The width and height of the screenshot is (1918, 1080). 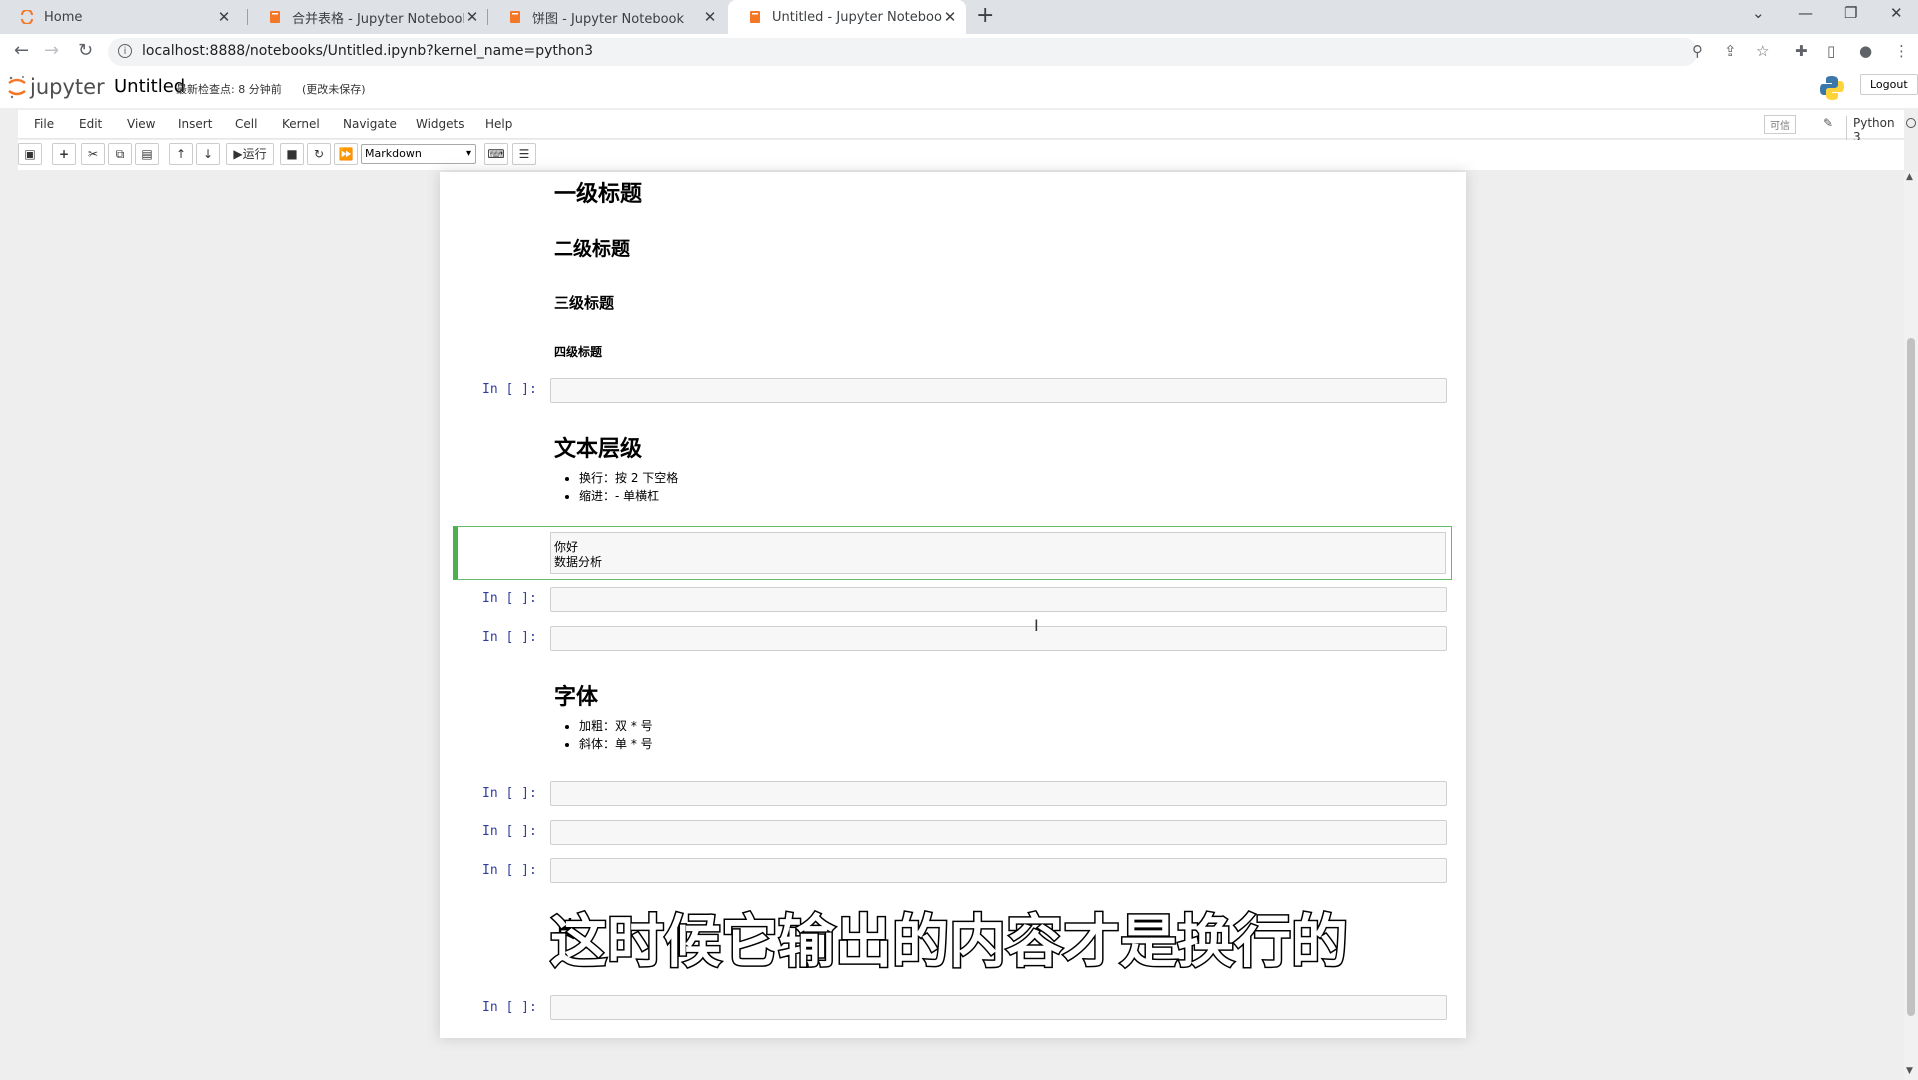 I want to click on tab-untitled: Untitled - Jupyter Notebook ✕, so click(x=847, y=17).